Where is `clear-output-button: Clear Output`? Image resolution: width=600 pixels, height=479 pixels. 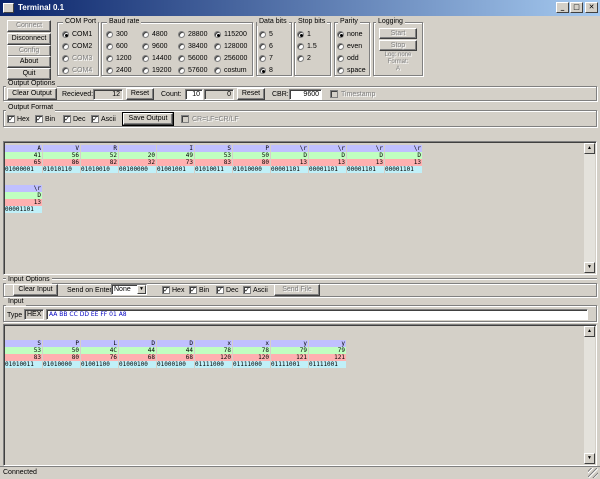 clear-output-button: Clear Output is located at coordinates (32, 94).